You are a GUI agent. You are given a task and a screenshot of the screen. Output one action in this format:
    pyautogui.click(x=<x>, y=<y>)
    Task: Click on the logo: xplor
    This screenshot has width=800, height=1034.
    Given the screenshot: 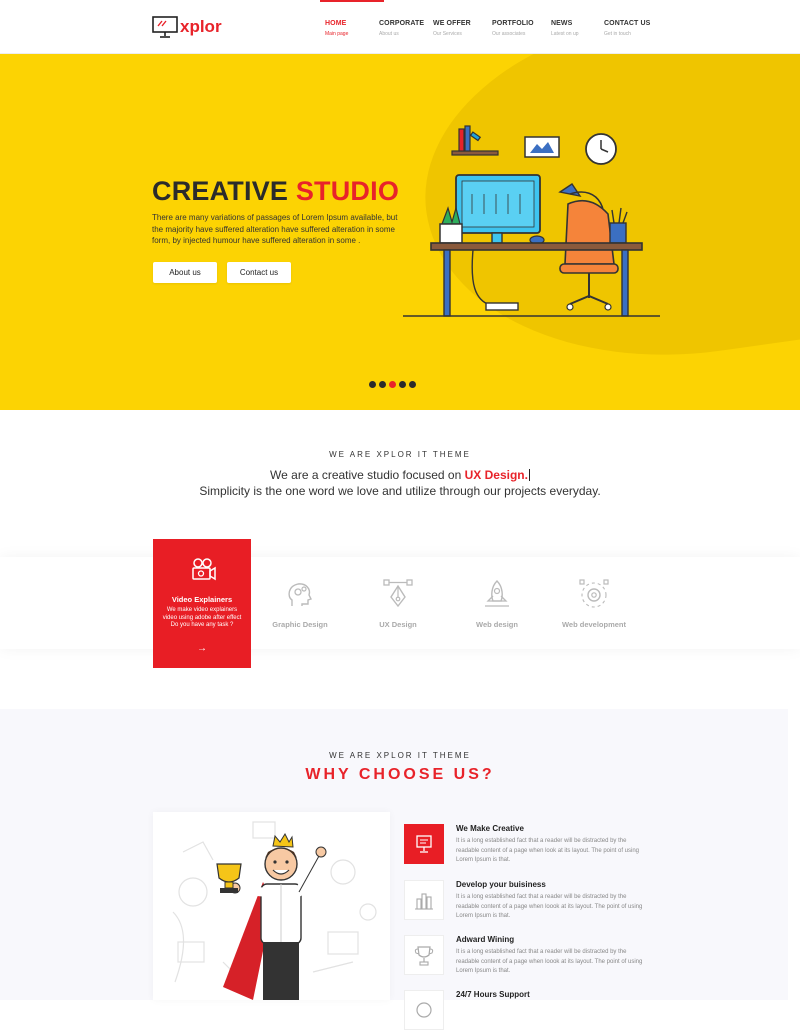 What is the action you would take?
    pyautogui.click(x=187, y=27)
    